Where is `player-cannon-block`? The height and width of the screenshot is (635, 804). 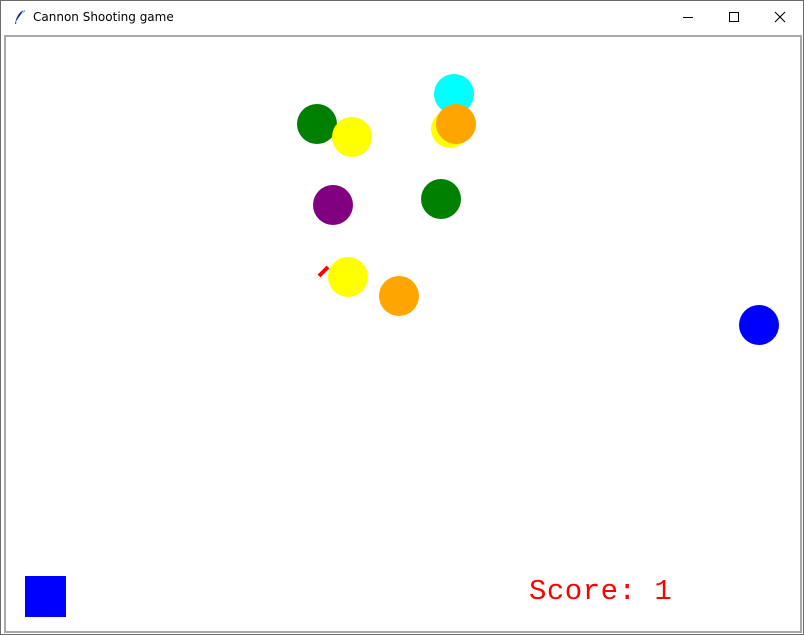
player-cannon-block is located at coordinates (45, 596).